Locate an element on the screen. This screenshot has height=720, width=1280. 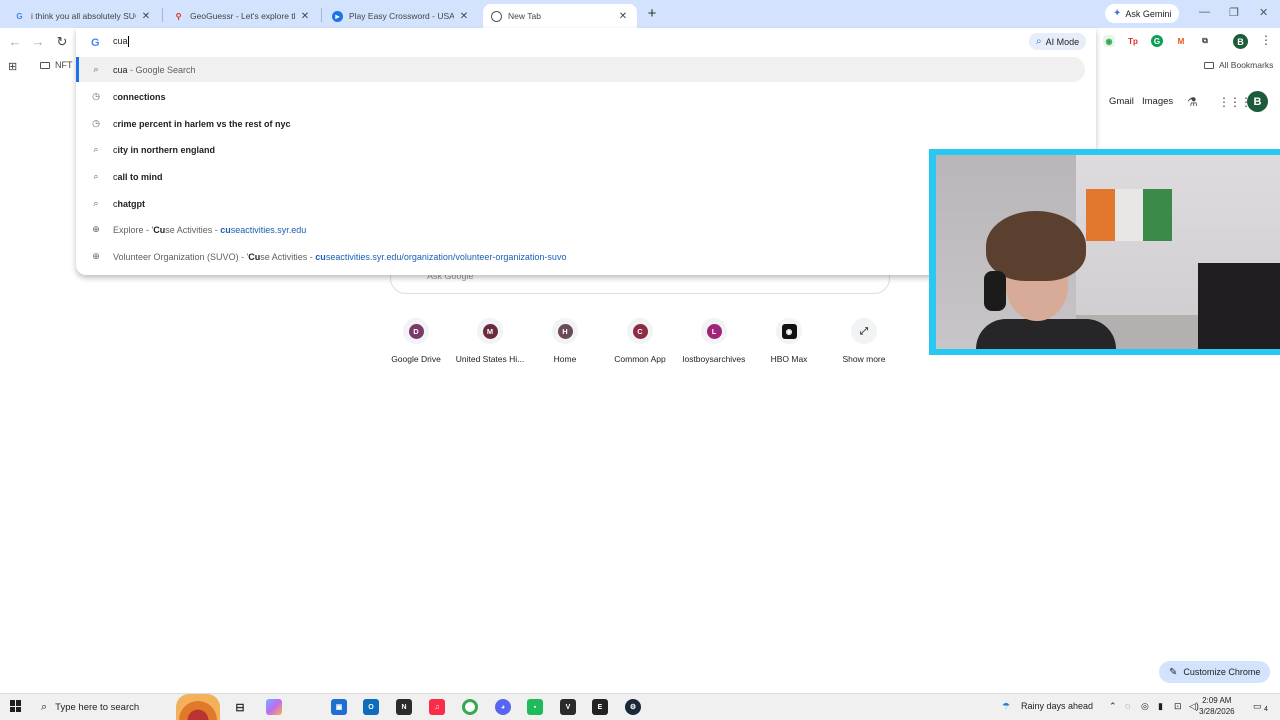
expand-icon: ⤢ is located at coordinates (864, 331).